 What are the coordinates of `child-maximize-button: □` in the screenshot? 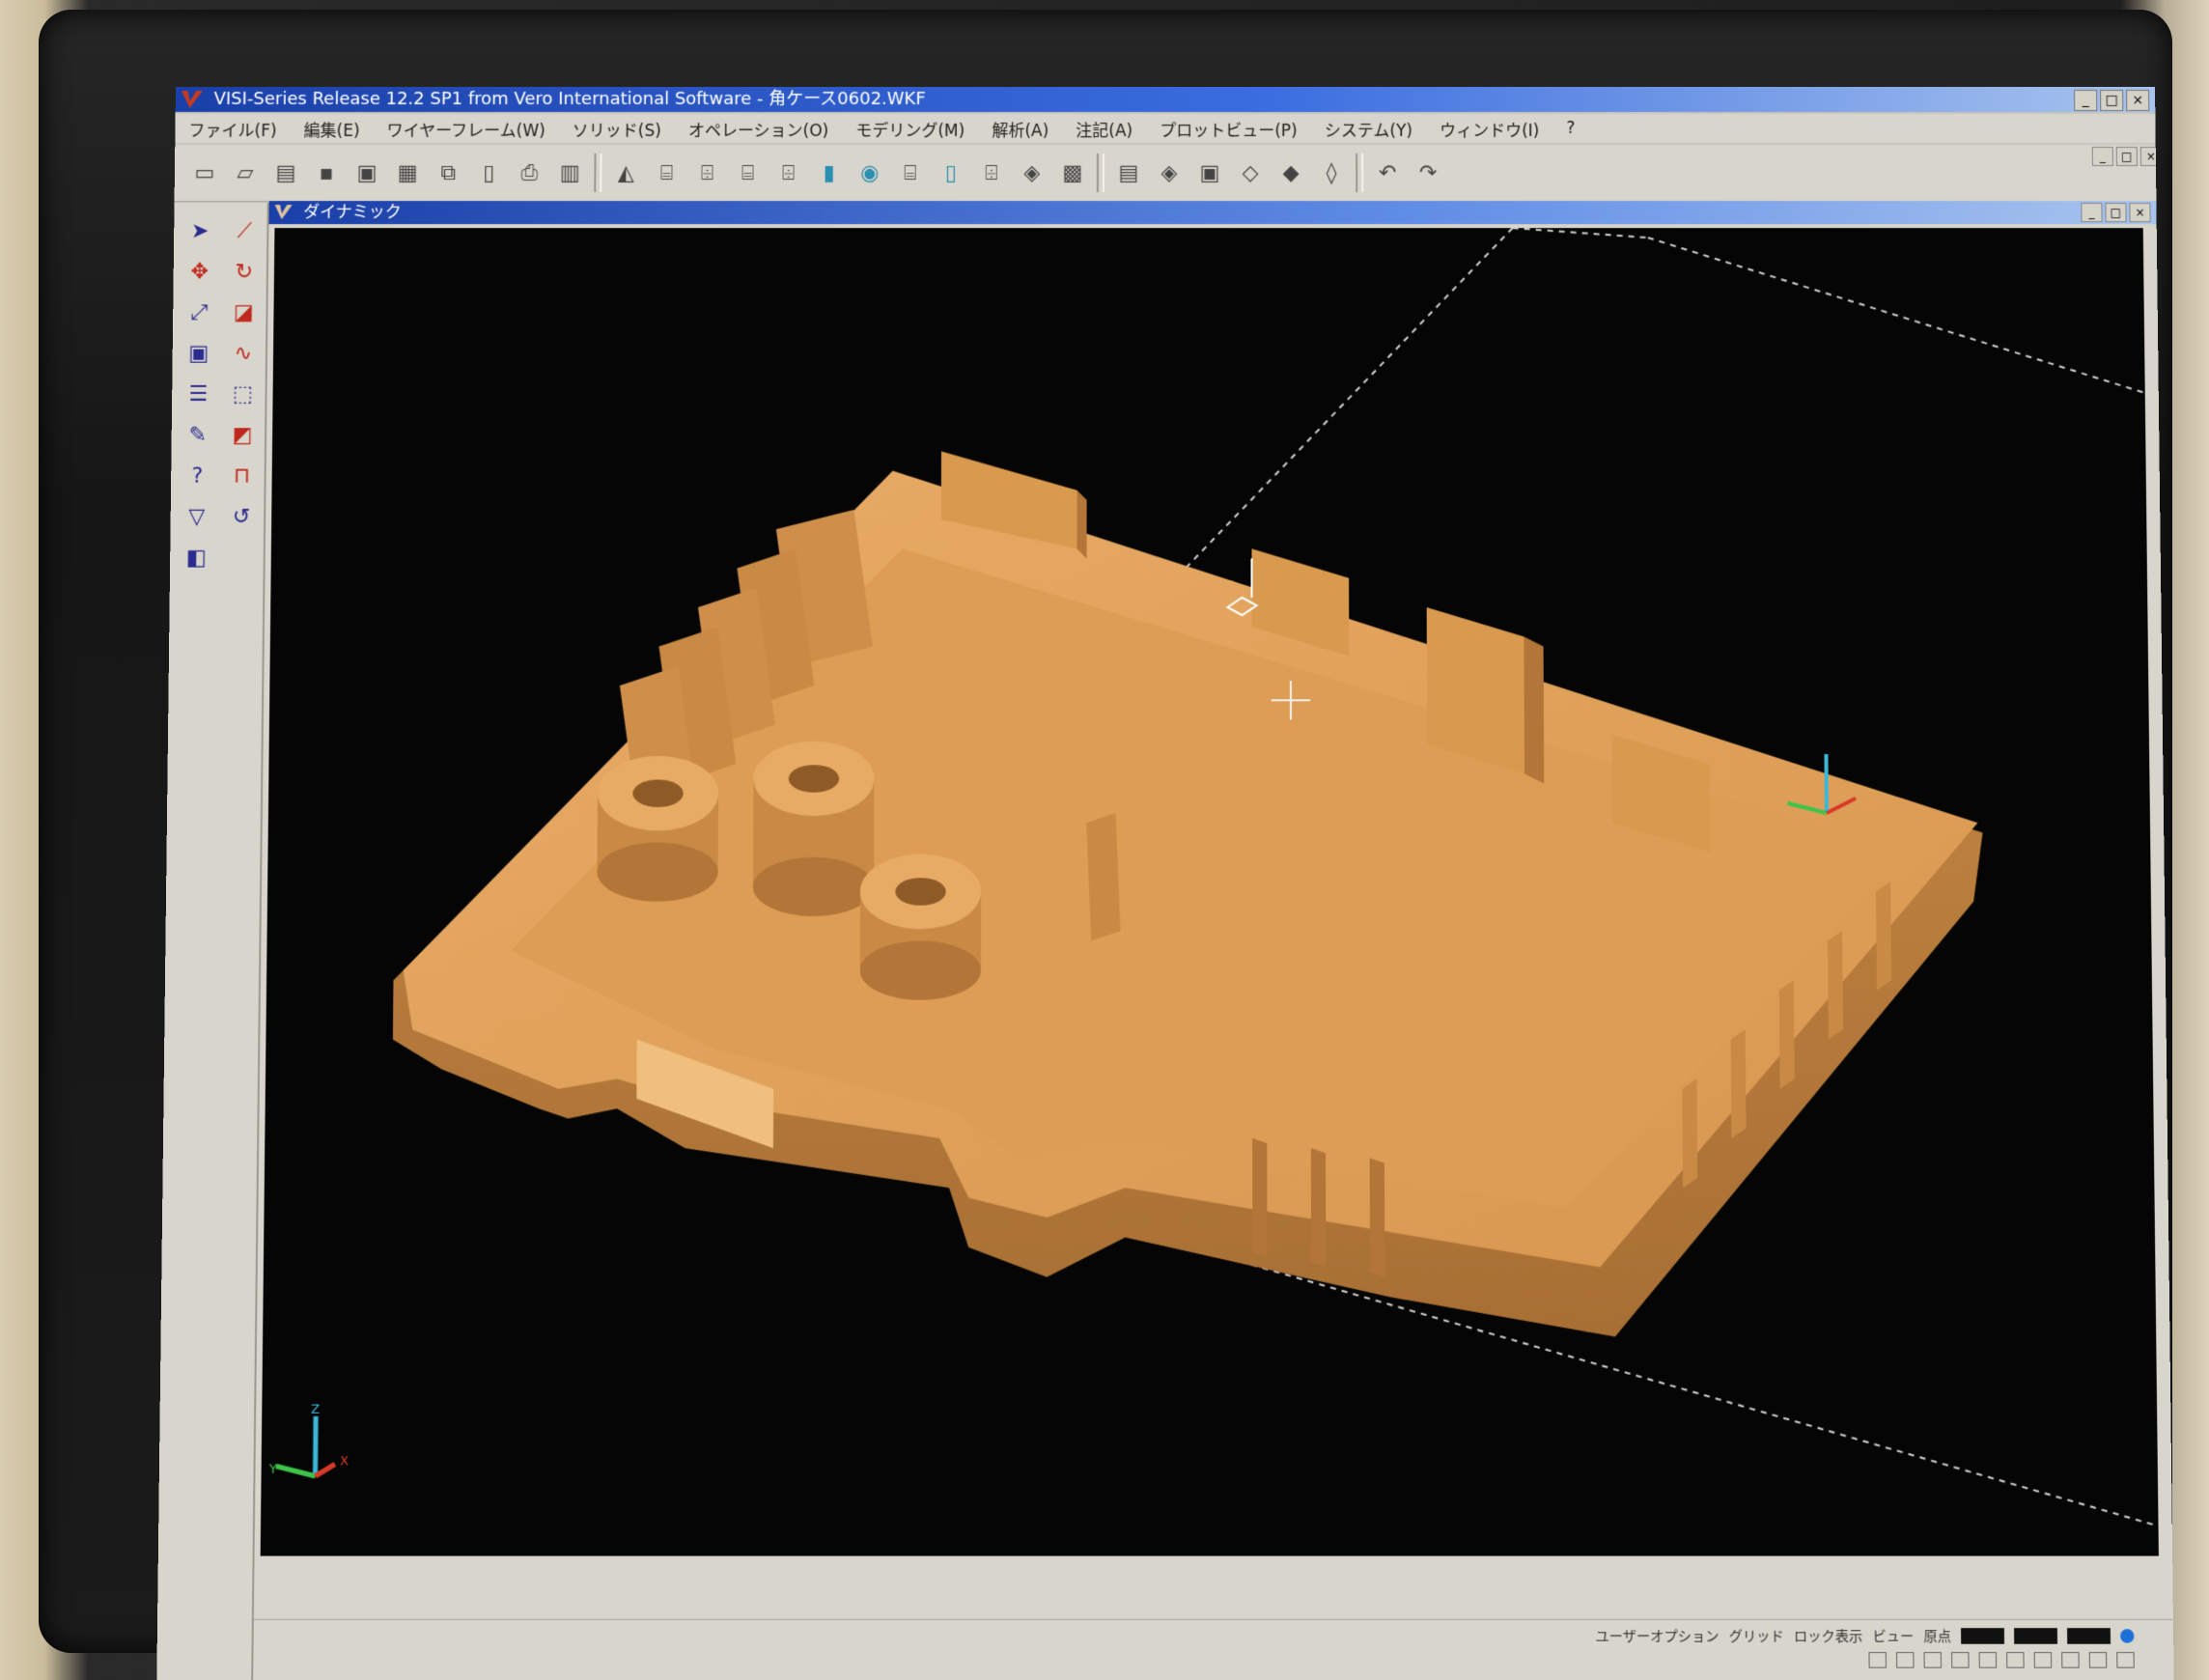 It's located at (2116, 213).